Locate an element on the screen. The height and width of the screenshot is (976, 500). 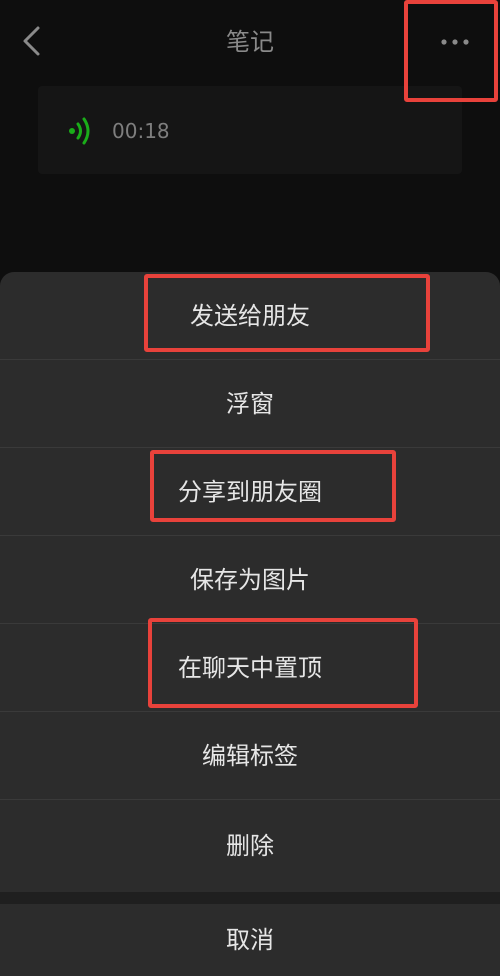
more-dots-icon is located at coordinates (455, 42).